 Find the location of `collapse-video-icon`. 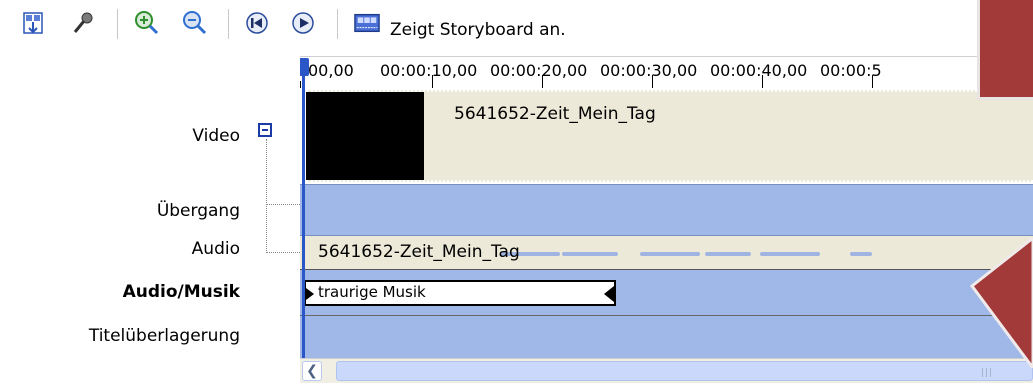

collapse-video-icon is located at coordinates (265, 130).